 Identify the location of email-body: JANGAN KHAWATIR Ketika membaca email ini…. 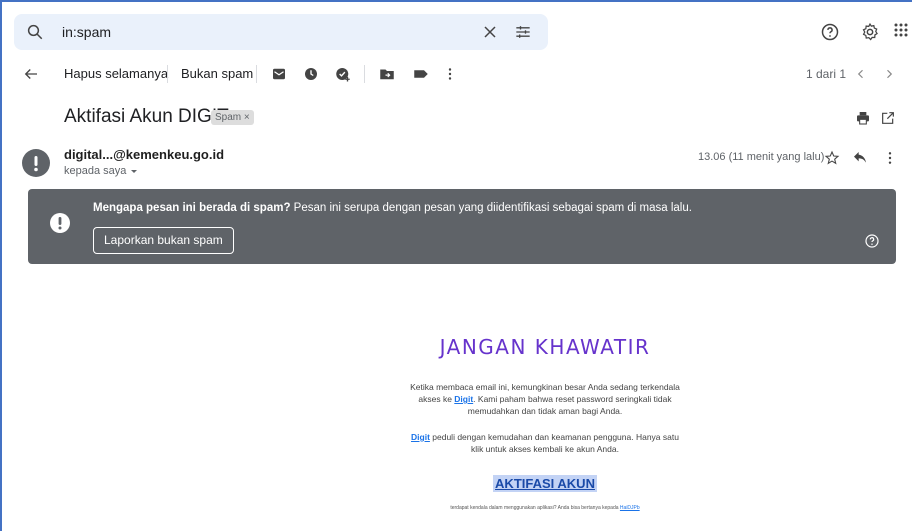
(545, 423).